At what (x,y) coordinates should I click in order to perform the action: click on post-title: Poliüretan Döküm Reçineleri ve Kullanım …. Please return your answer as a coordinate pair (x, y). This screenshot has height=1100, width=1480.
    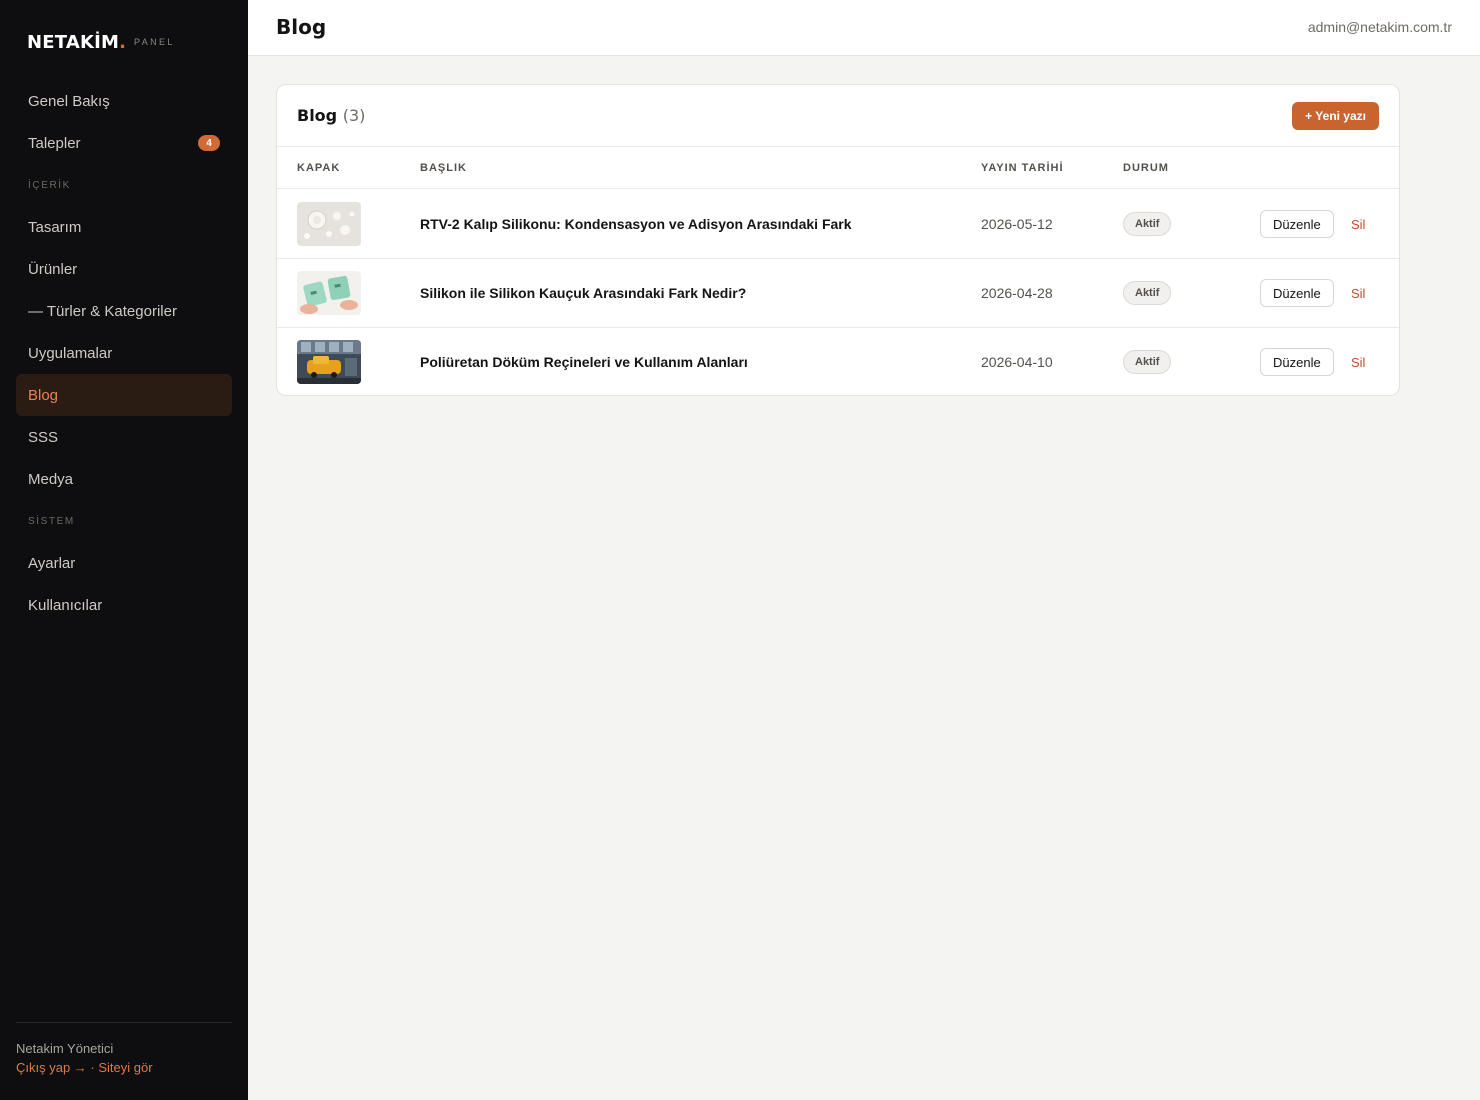
    Looking at the image, I should click on (584, 362).